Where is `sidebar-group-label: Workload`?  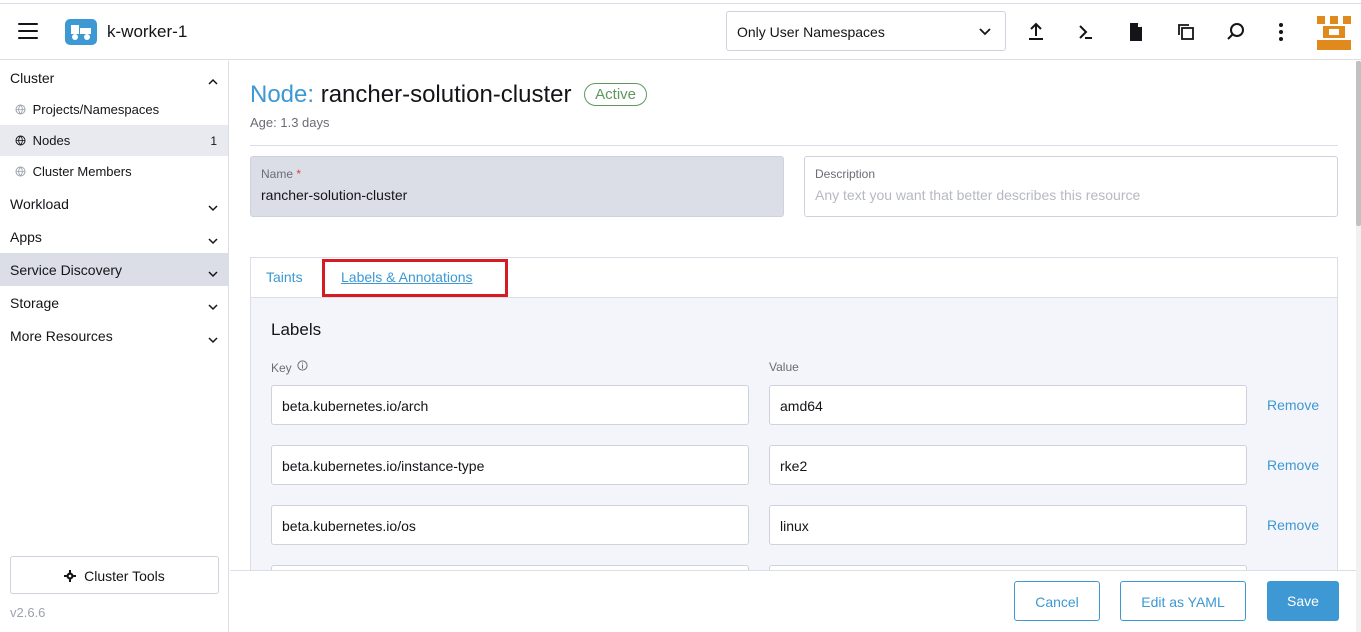
sidebar-group-label: Workload is located at coordinates (39, 204).